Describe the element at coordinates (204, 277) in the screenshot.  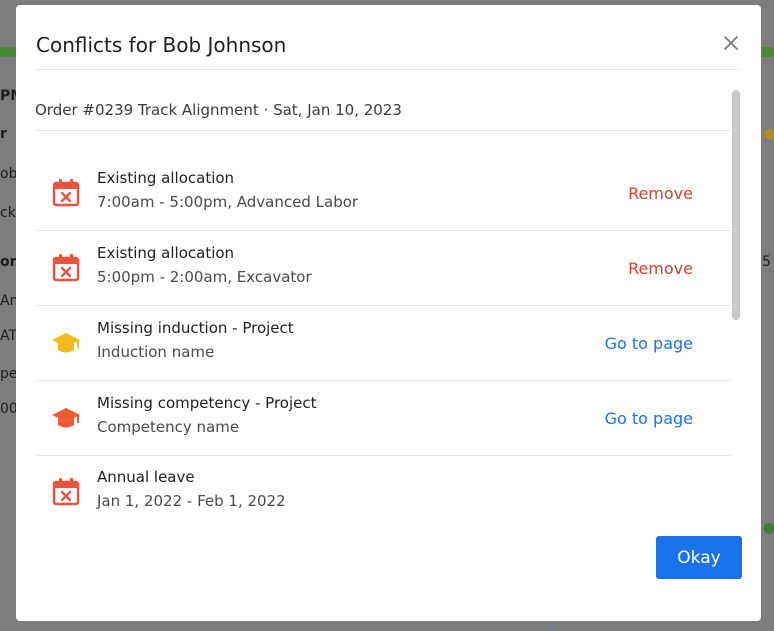
I see `conflict-detail: 5:00pm - 2:00am, Excavator` at that location.